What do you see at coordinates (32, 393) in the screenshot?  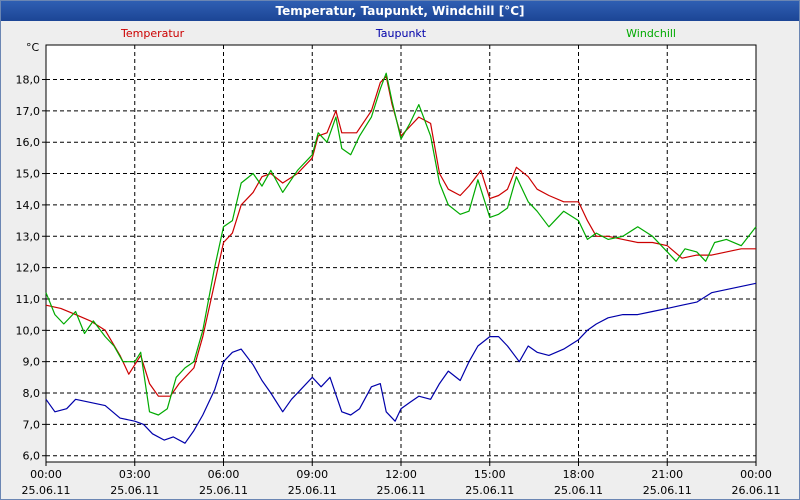 I see `y-tick-label: 8,0` at bounding box center [32, 393].